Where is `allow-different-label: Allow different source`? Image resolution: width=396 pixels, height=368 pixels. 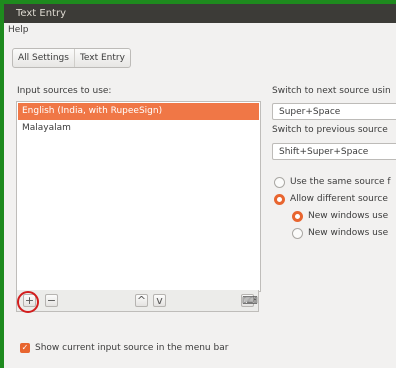
allow-different-label: Allow different source is located at coordinates (339, 199).